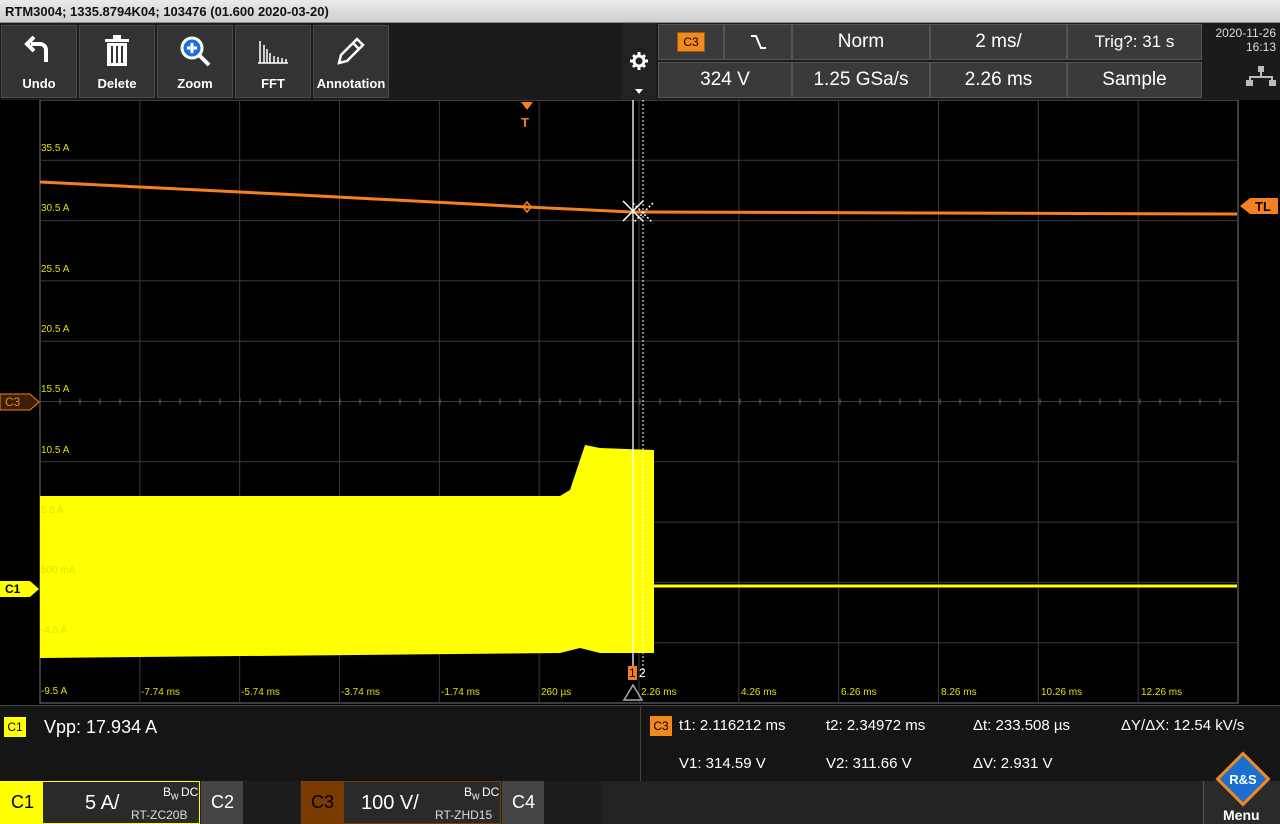 The image size is (1280, 824). I want to click on c3-settings: 100 V/ BW DC RT-ZHD15, so click(422, 802).